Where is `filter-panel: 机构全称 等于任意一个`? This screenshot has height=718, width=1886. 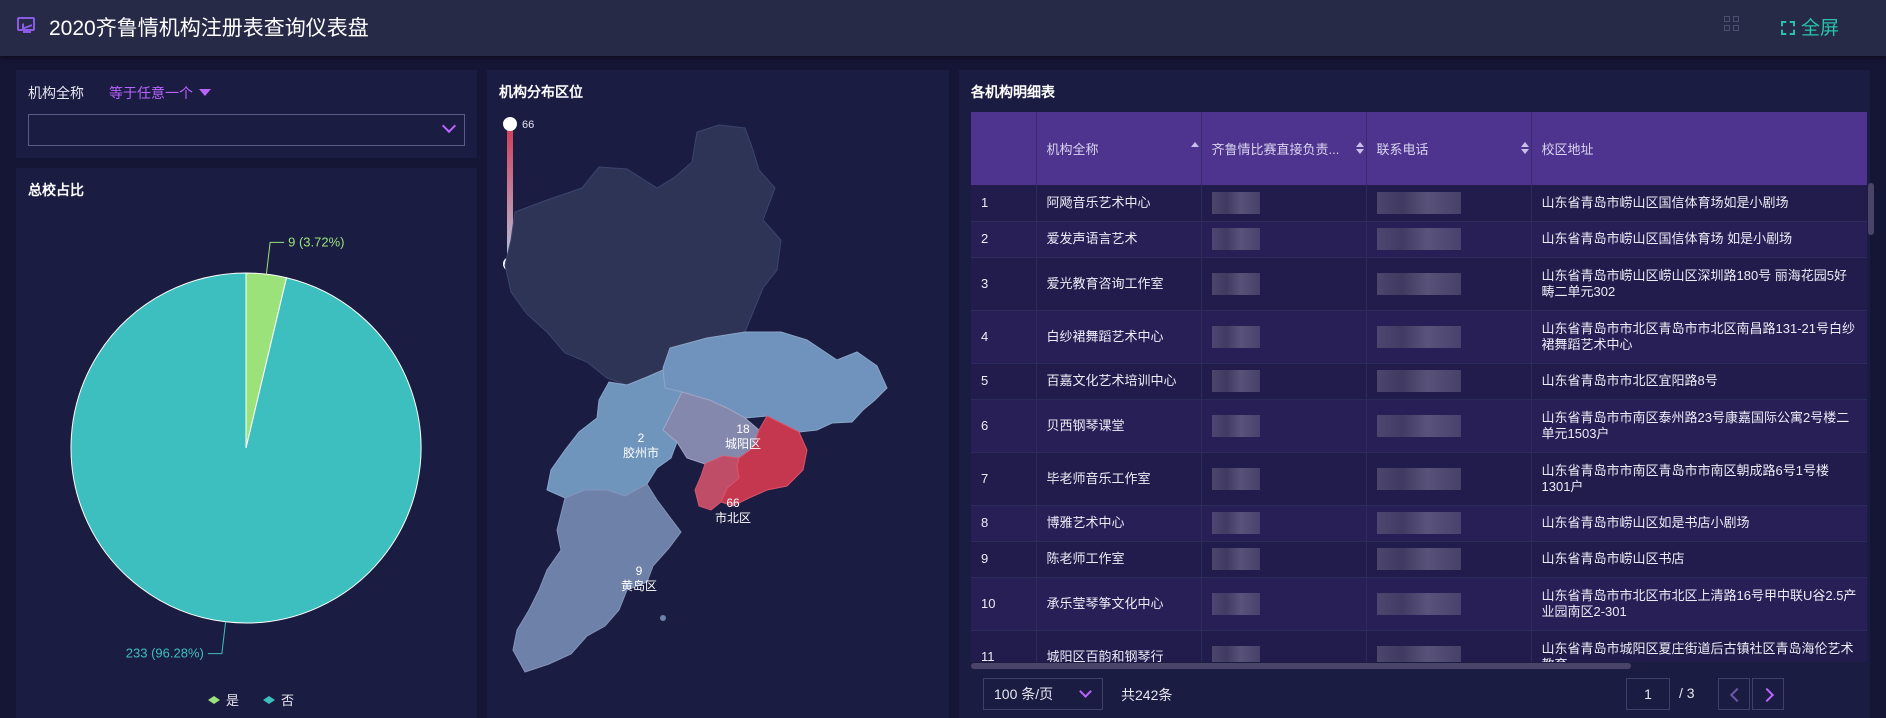 filter-panel: 机构全称 等于任意一个 is located at coordinates (246, 114).